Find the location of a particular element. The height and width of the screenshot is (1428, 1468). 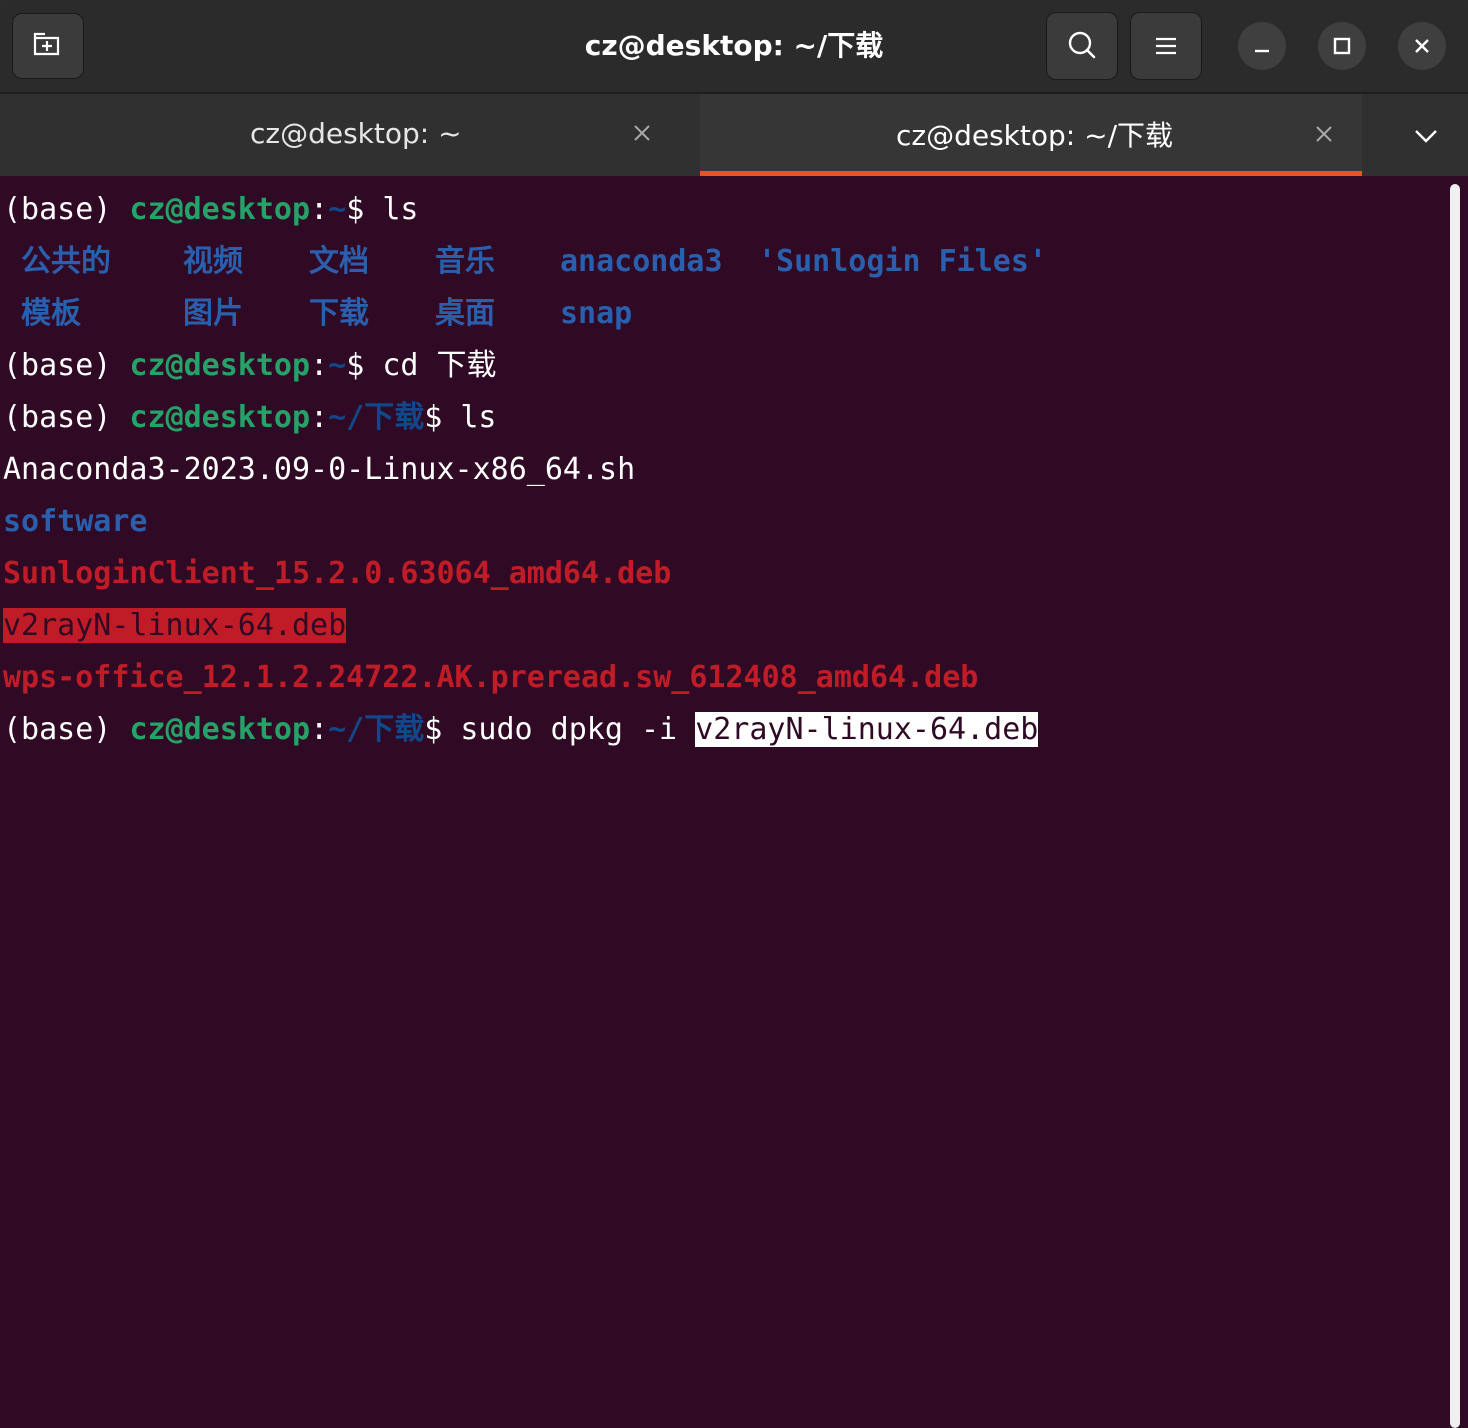

main-menu-button is located at coordinates (1166, 46).